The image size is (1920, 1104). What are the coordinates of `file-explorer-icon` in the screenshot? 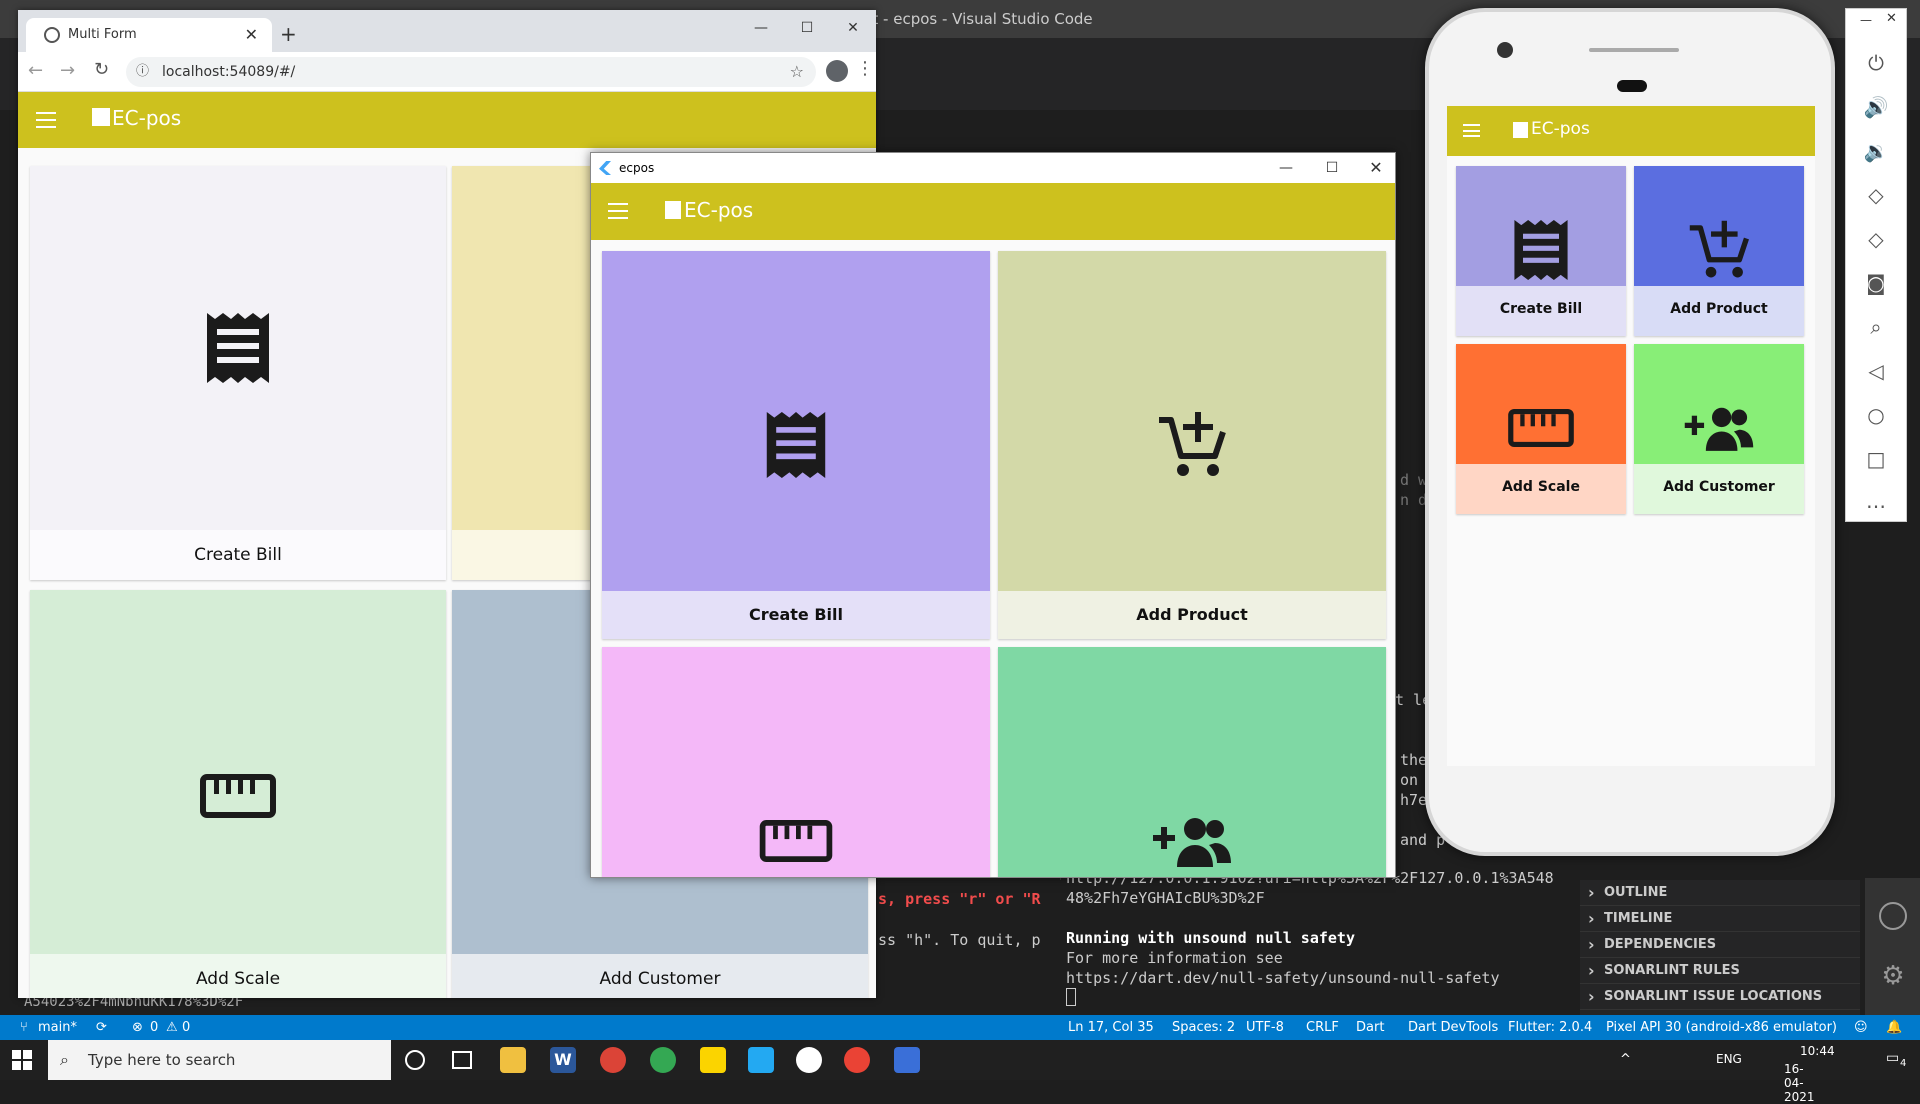 It's located at (513, 1060).